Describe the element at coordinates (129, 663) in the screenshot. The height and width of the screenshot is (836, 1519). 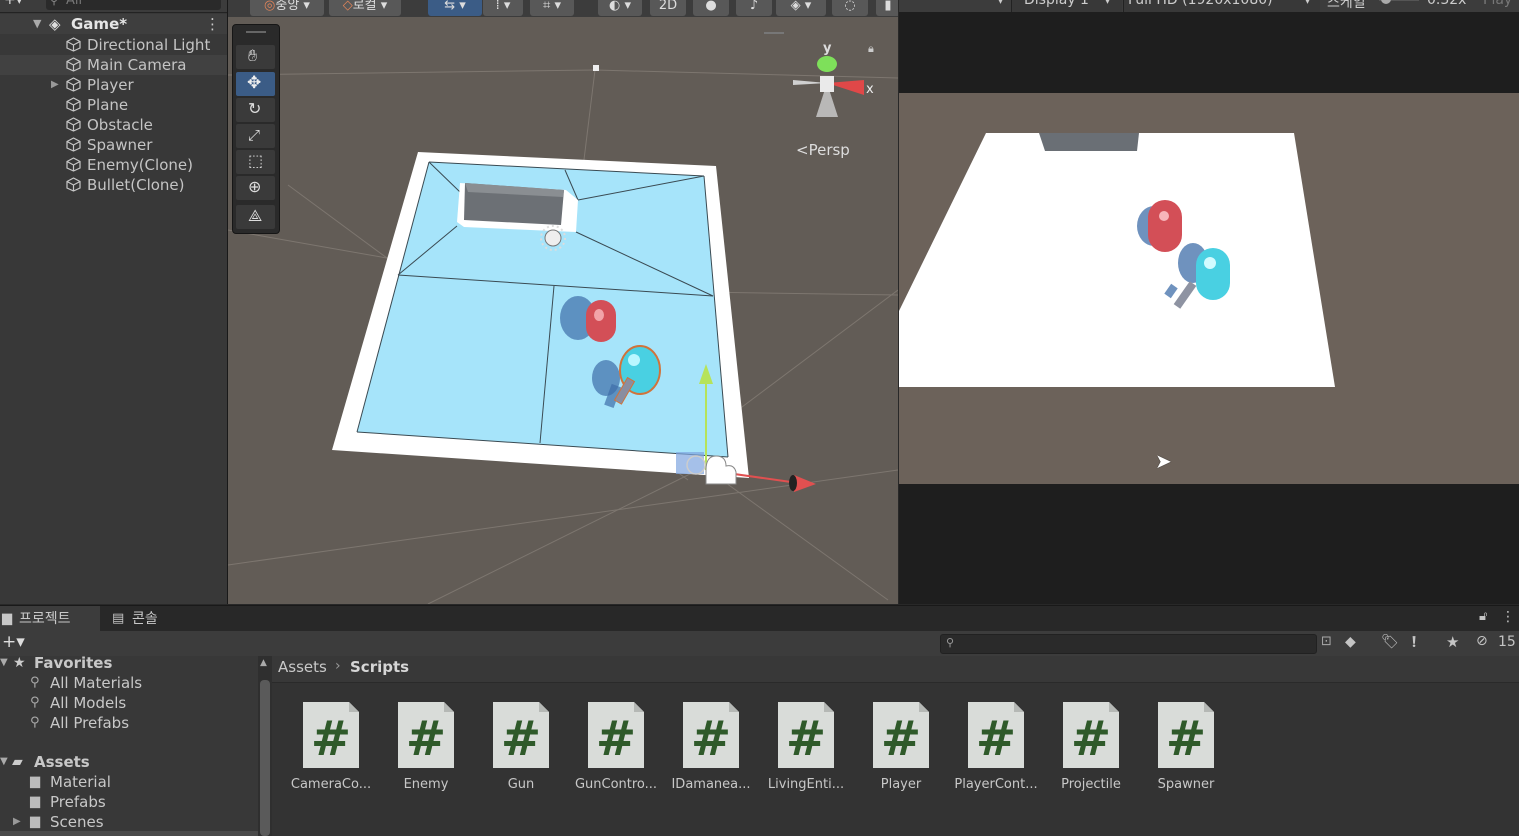
I see `favorites-row: ▼ ★ Favorites` at that location.